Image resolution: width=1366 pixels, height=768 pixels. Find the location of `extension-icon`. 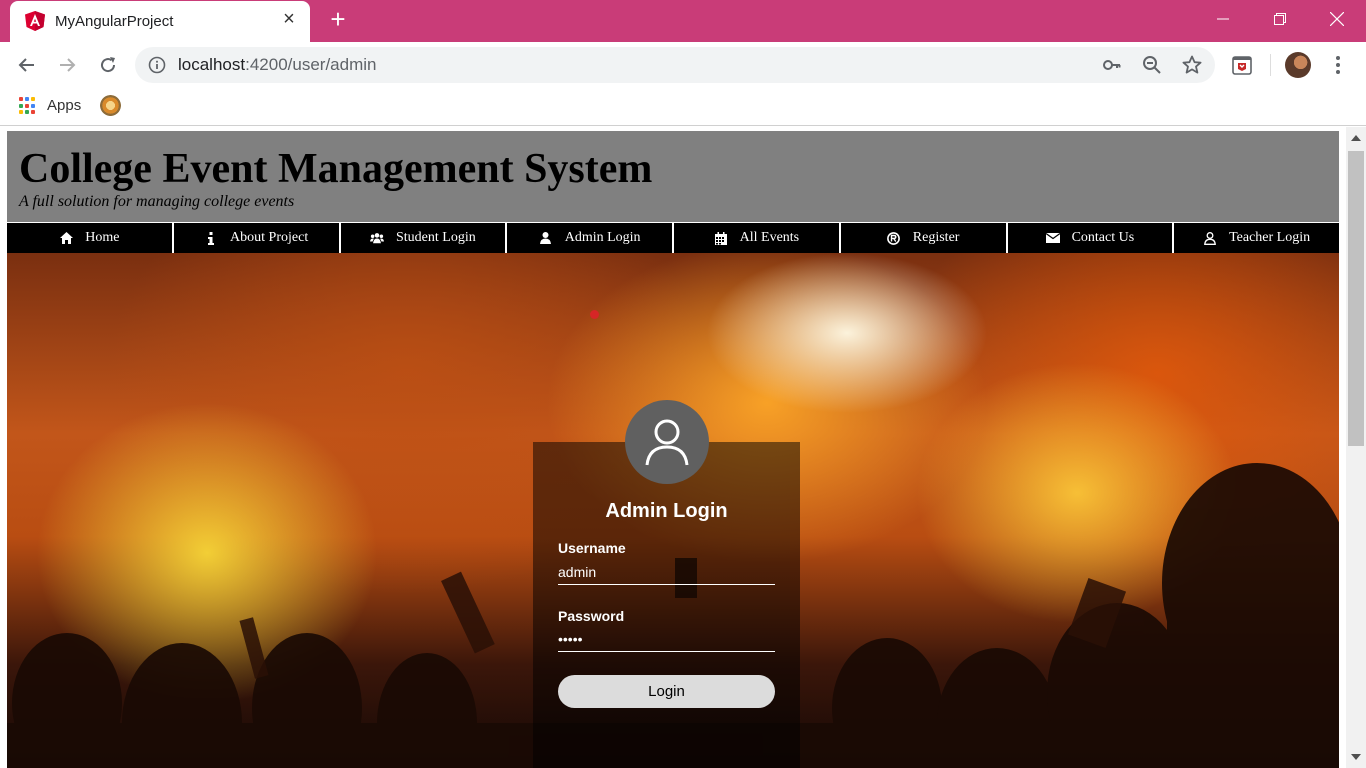

extension-icon is located at coordinates (1242, 65).